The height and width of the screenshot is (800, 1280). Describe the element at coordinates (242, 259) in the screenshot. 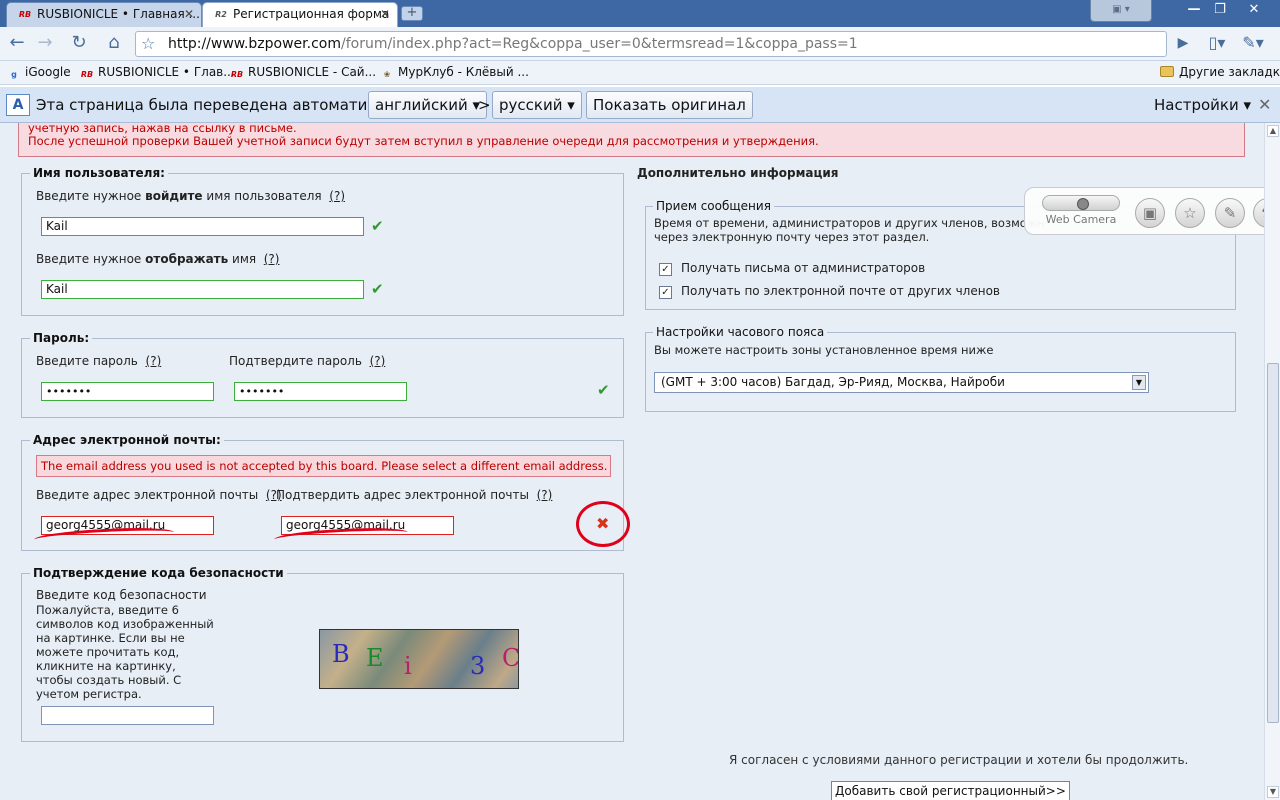

I see `label-text: имя` at that location.